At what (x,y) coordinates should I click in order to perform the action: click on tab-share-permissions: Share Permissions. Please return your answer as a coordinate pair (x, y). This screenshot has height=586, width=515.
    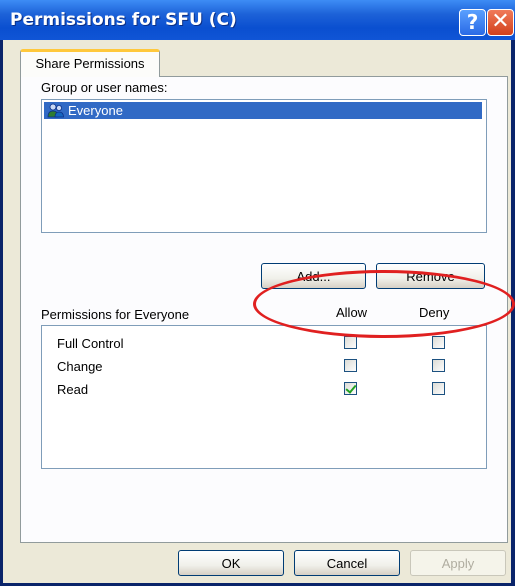
    Looking at the image, I should click on (90, 63).